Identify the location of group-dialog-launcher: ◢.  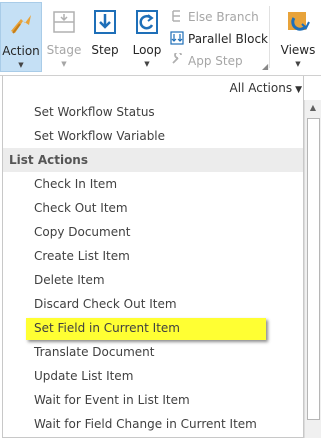
(265, 66).